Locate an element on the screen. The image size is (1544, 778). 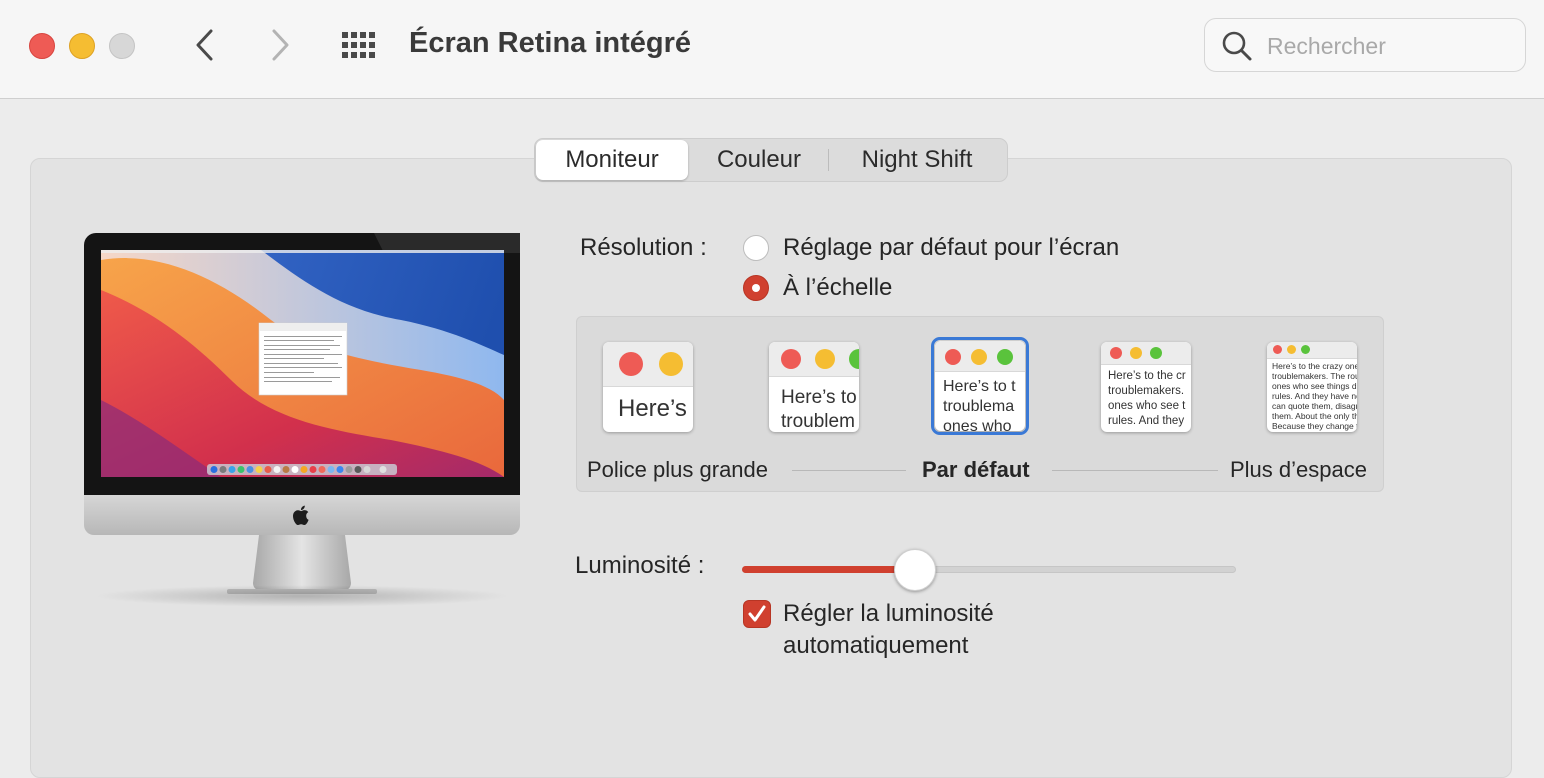
scale-option-selection-ring is located at coordinates (980, 386).